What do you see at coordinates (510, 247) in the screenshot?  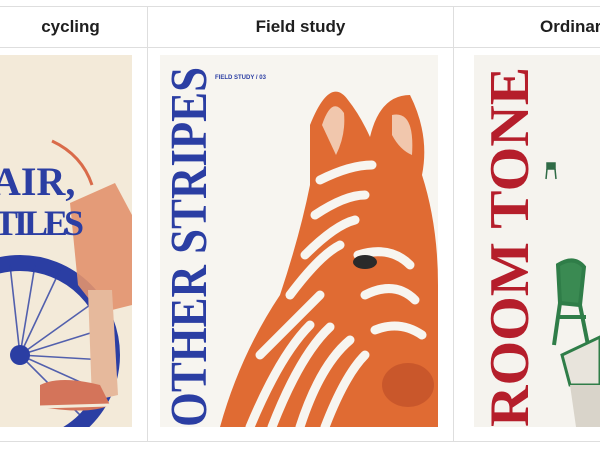 I see `ordinary-cover-title: ROOM TONE` at bounding box center [510, 247].